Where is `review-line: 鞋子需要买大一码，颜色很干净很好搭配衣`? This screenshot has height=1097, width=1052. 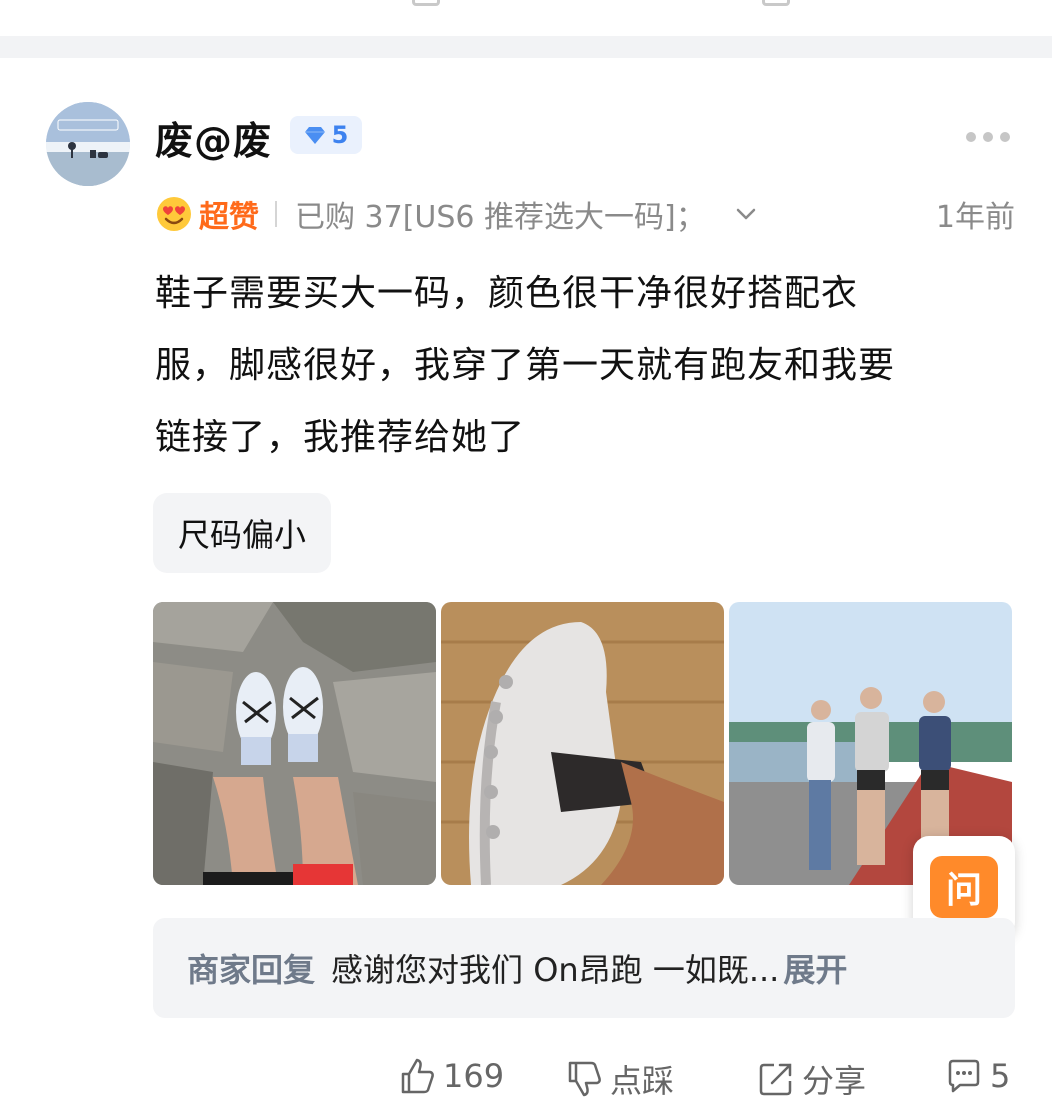 review-line: 鞋子需要买大一码，颜色很干净很好搭配衣 is located at coordinates (507, 293).